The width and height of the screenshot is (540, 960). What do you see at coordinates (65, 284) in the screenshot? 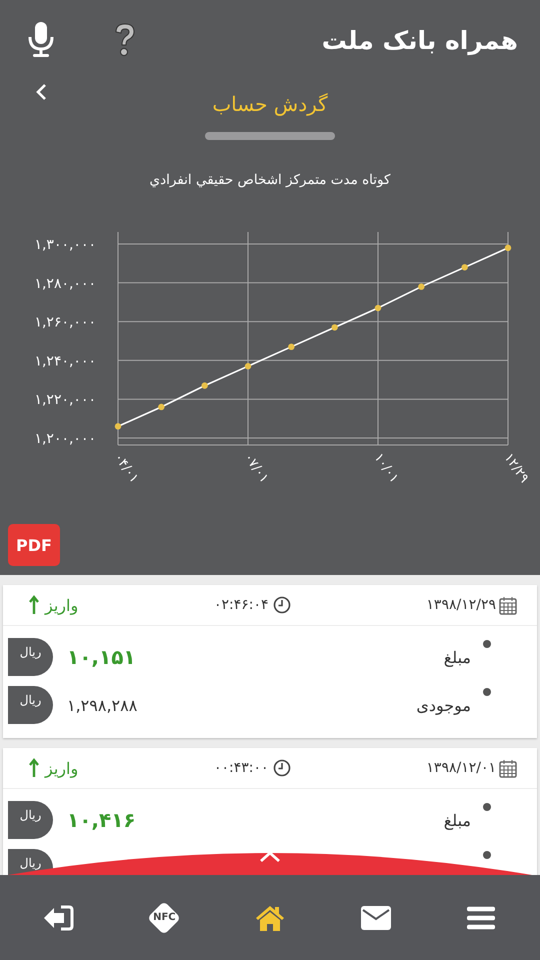
I see `y-tick-label: ۱,۲۸۰,۰۰۰` at bounding box center [65, 284].